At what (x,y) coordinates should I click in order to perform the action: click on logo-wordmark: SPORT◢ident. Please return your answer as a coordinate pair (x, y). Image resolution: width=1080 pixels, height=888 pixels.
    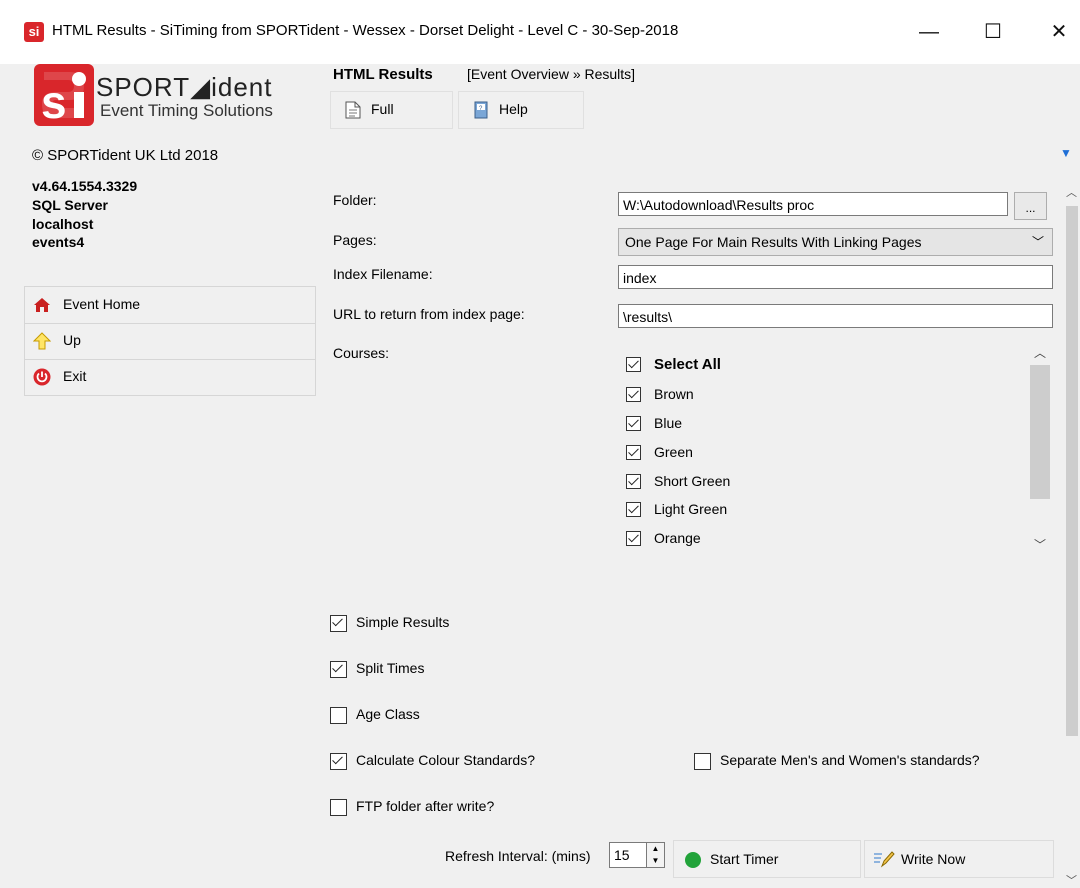
    Looking at the image, I should click on (184, 87).